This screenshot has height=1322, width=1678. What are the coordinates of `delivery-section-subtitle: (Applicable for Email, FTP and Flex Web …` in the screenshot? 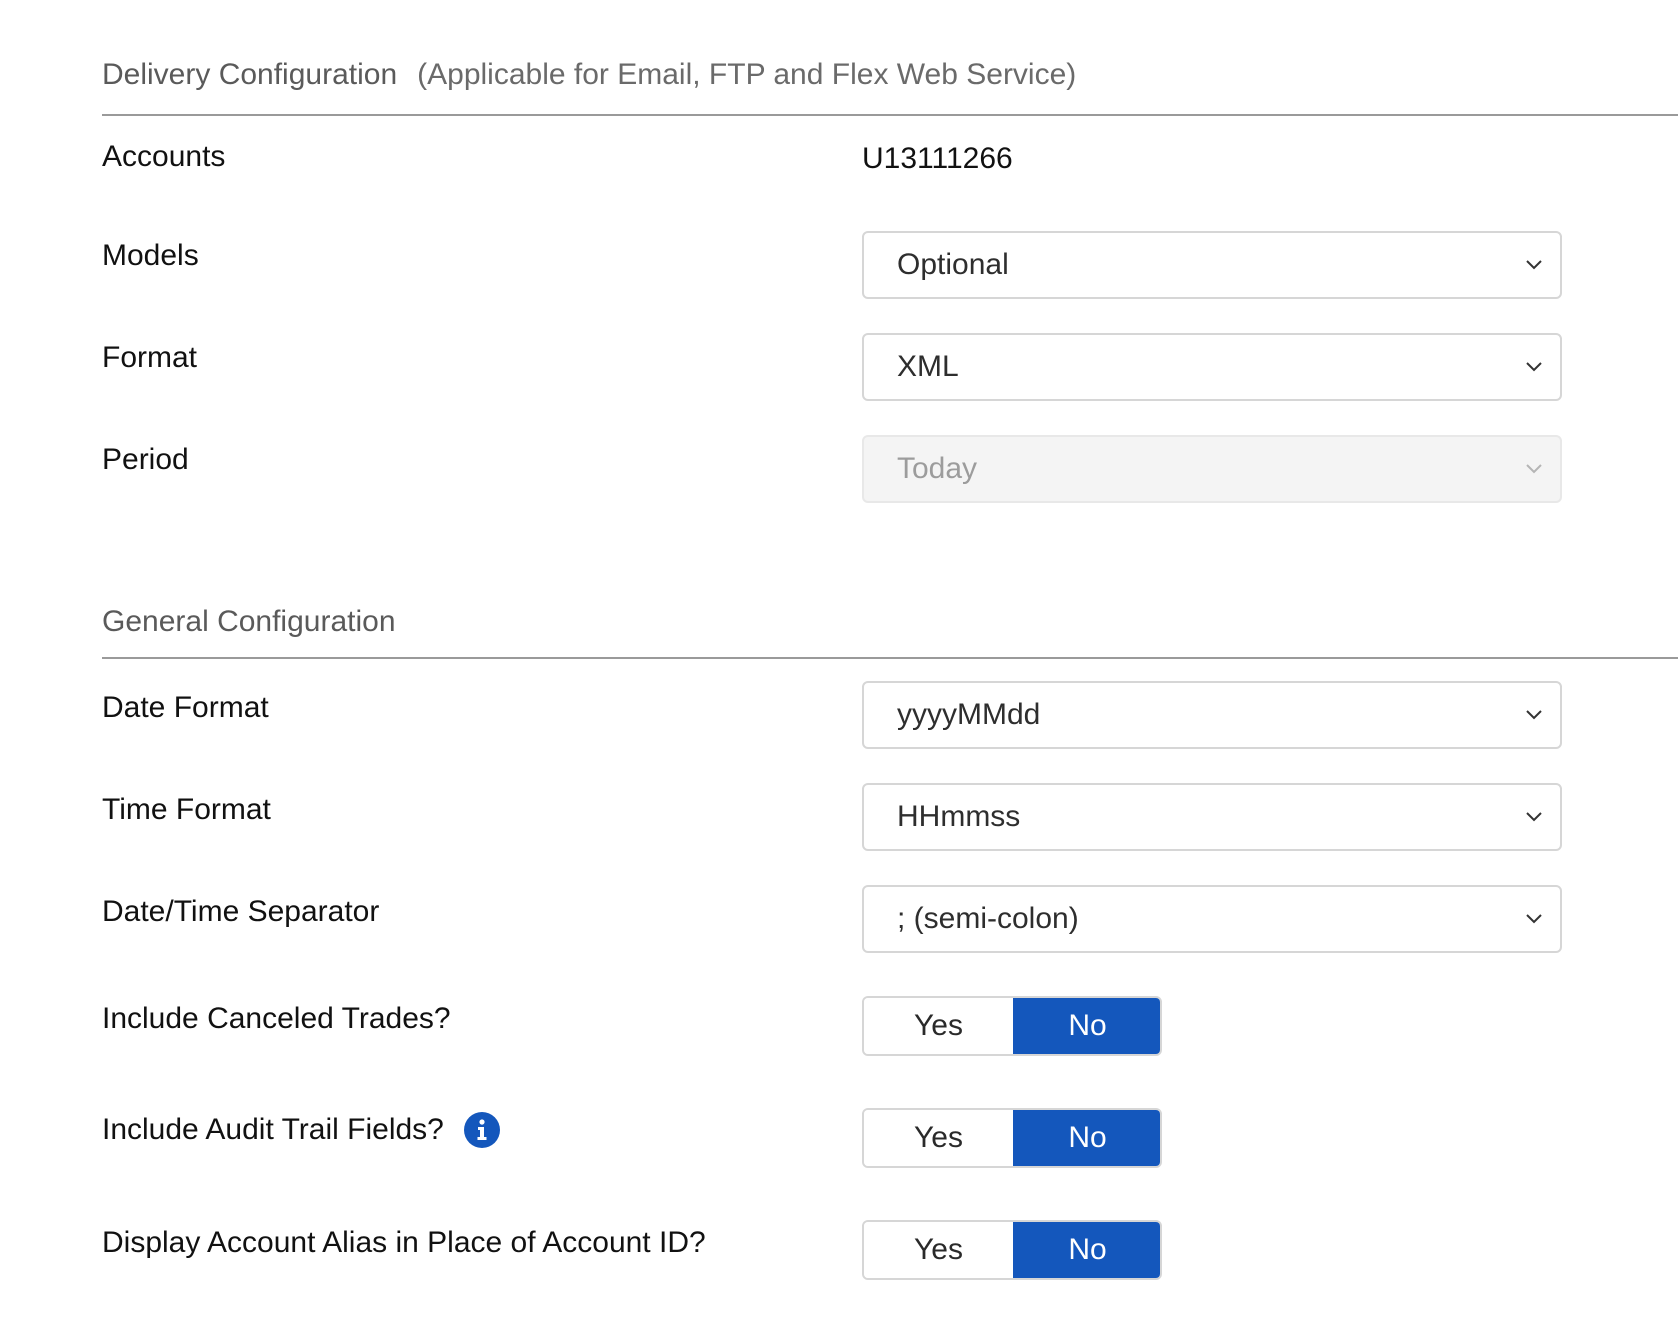 It's located at (747, 74).